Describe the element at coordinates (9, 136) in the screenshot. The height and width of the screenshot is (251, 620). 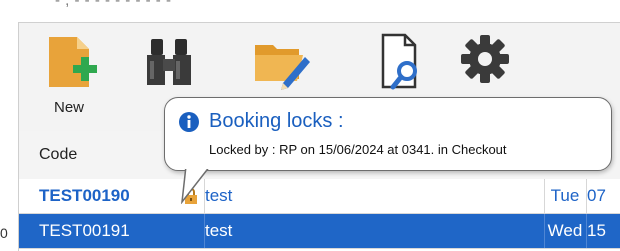
I see `left-panel-edge: 0` at that location.